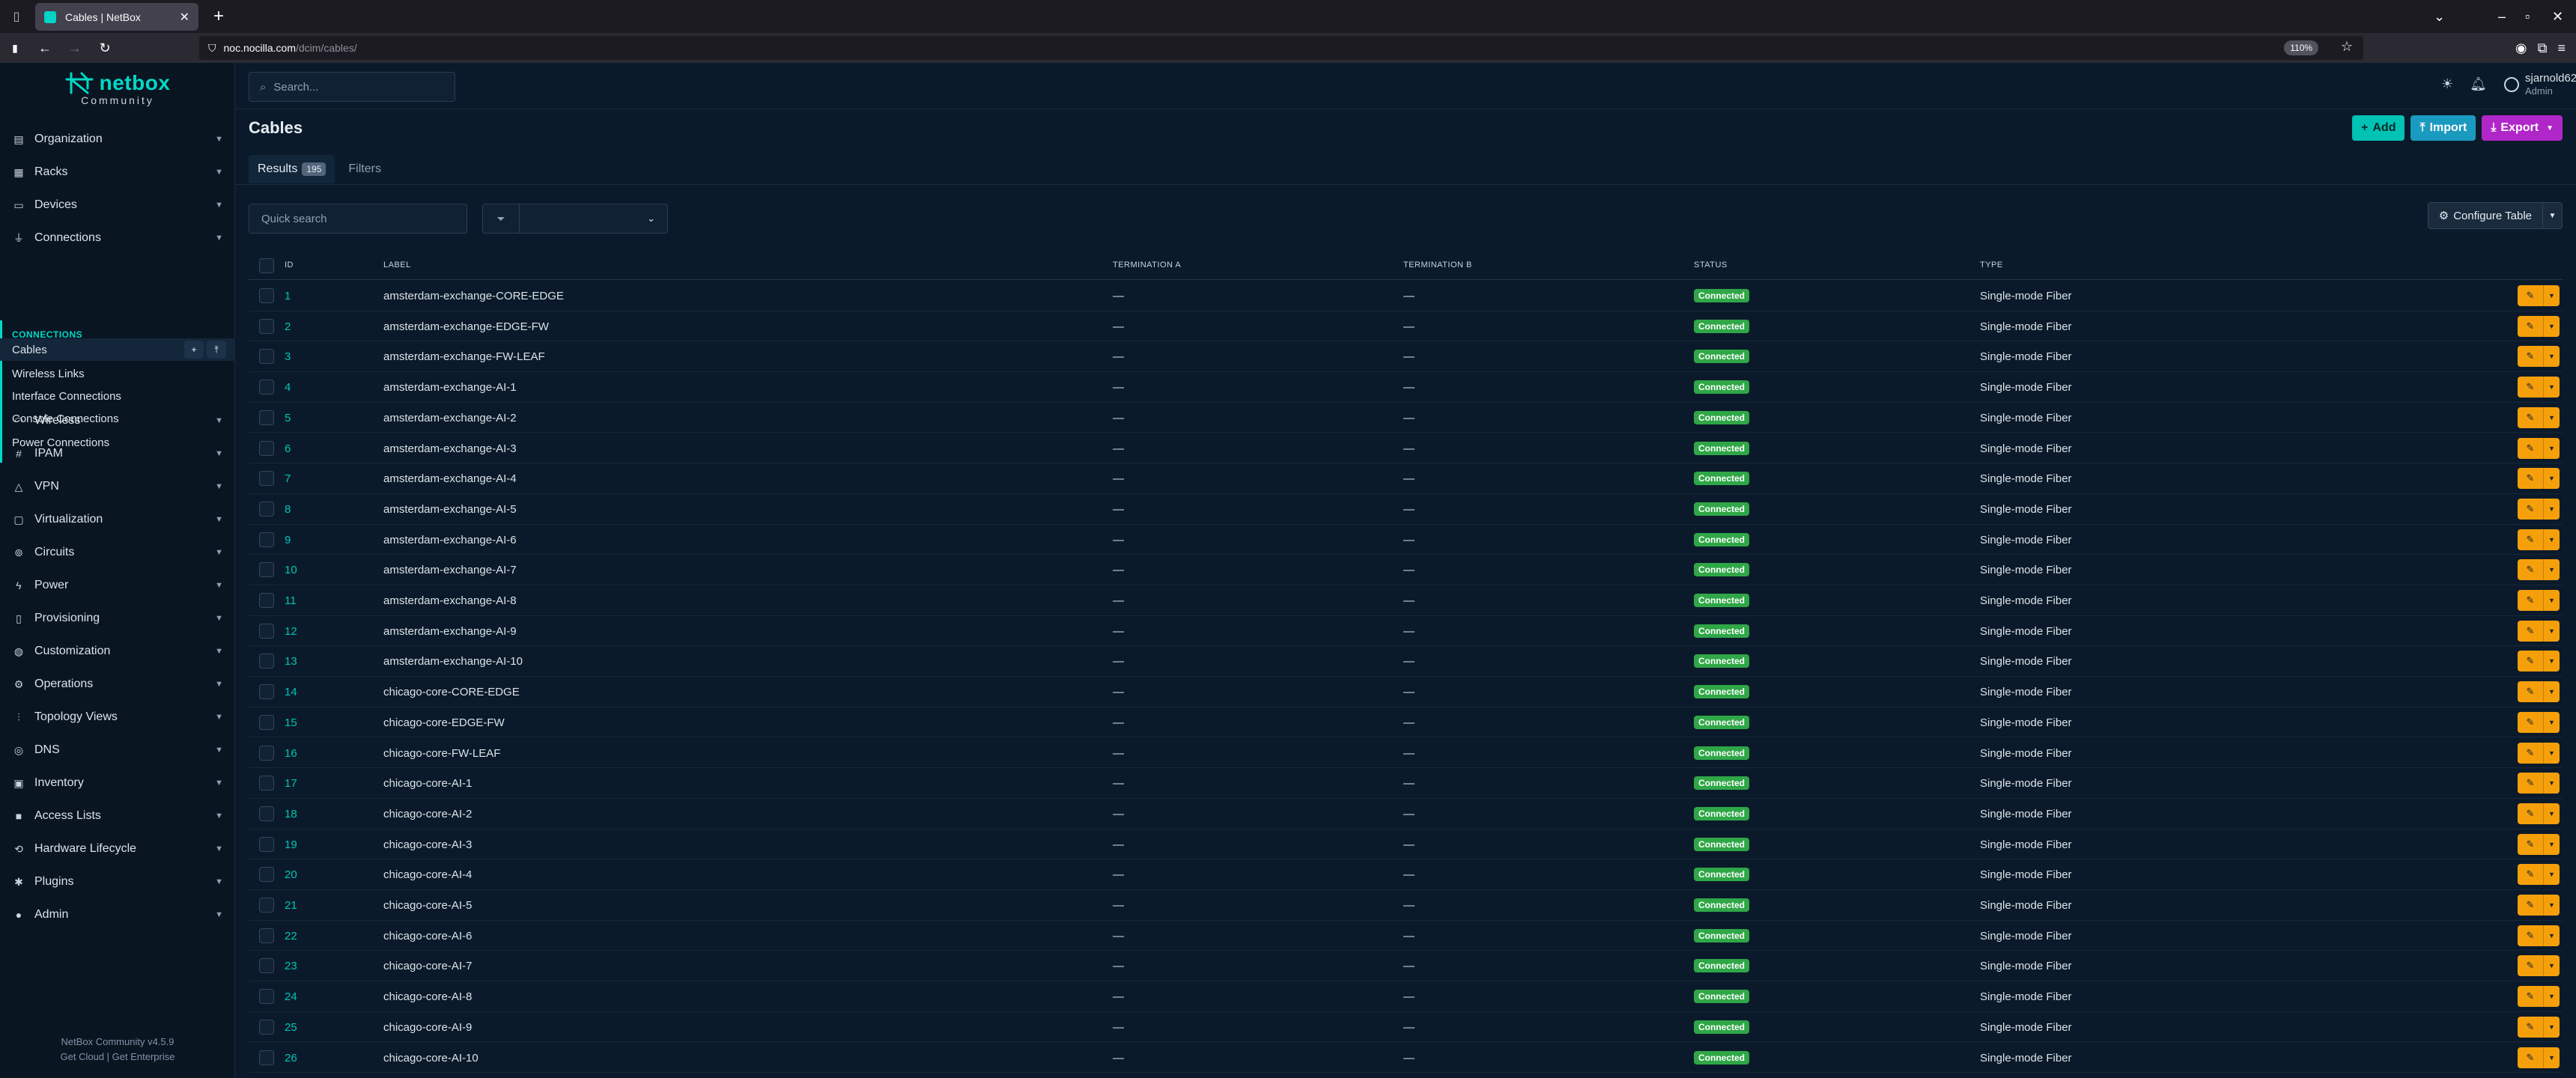 The image size is (2576, 1078). I want to click on sidebar-group-hardware-lifecycle: ⟲ Hardware Lifecycle ▼, so click(117, 848).